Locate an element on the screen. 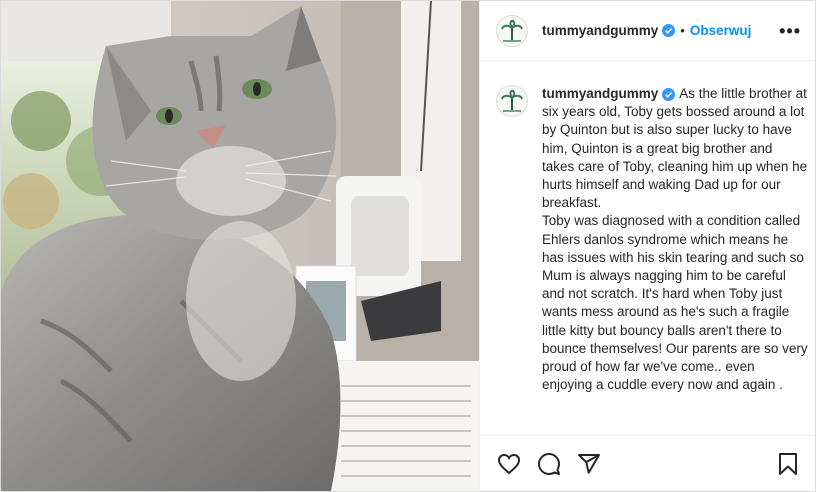 This screenshot has width=816, height=492. post-header: tummyandgummy • Obserwuj ••• is located at coordinates (647, 31).